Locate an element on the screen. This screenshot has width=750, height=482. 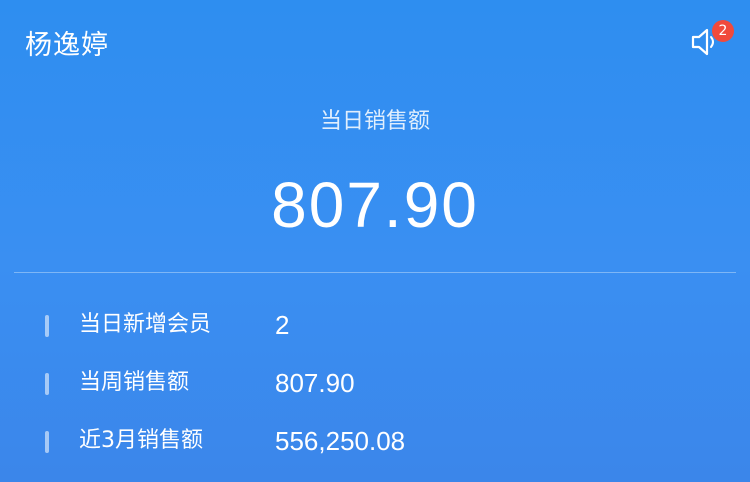
stat-value: 2 is located at coordinates (282, 325).